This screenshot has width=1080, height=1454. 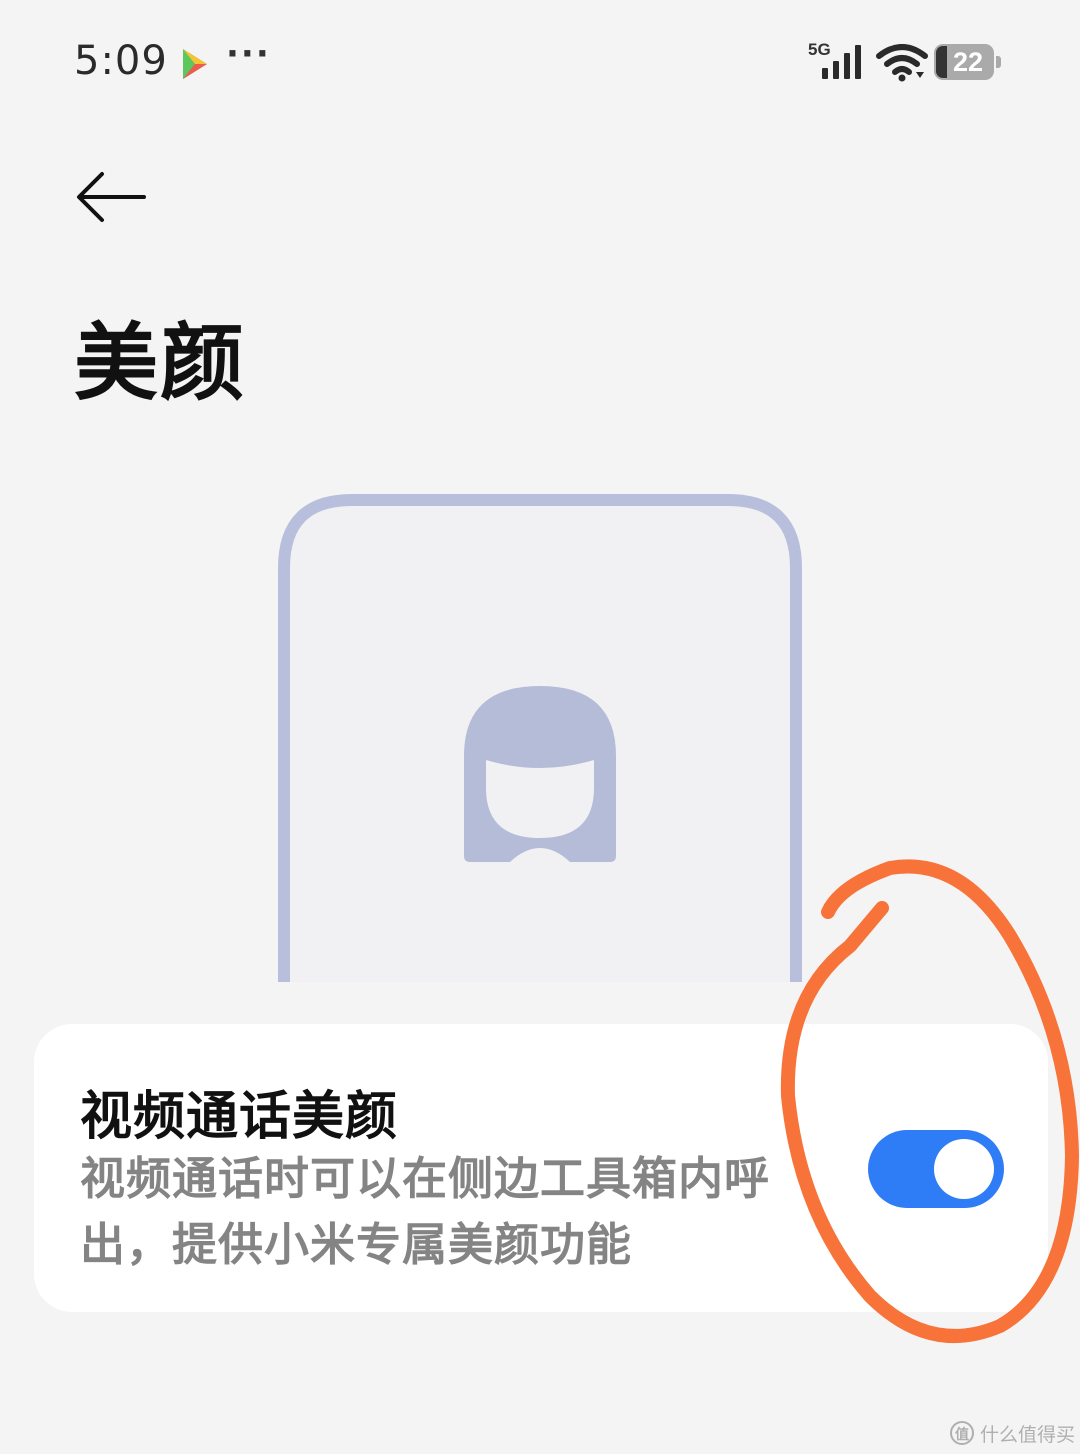 What do you see at coordinates (121, 61) in the screenshot?
I see `status-time: 5:09` at bounding box center [121, 61].